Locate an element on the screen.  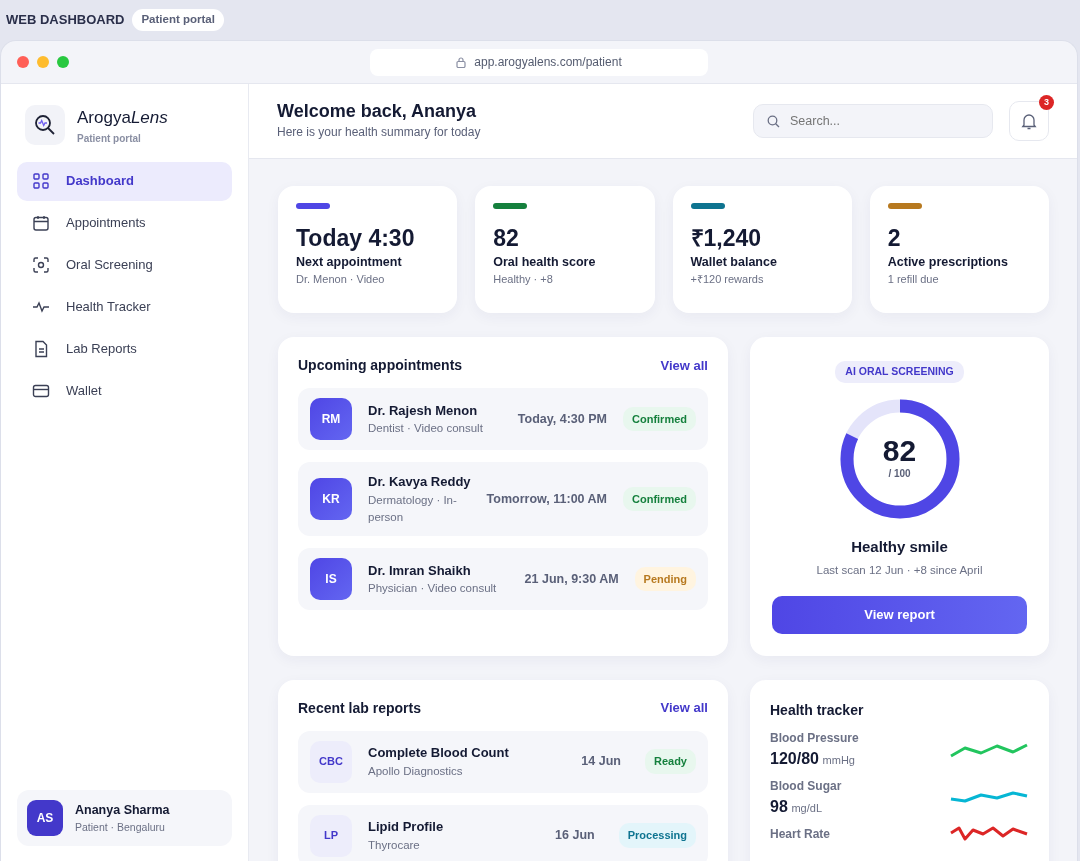
appointment-time: Today, 4:30 PM is located at coordinates (562, 419).